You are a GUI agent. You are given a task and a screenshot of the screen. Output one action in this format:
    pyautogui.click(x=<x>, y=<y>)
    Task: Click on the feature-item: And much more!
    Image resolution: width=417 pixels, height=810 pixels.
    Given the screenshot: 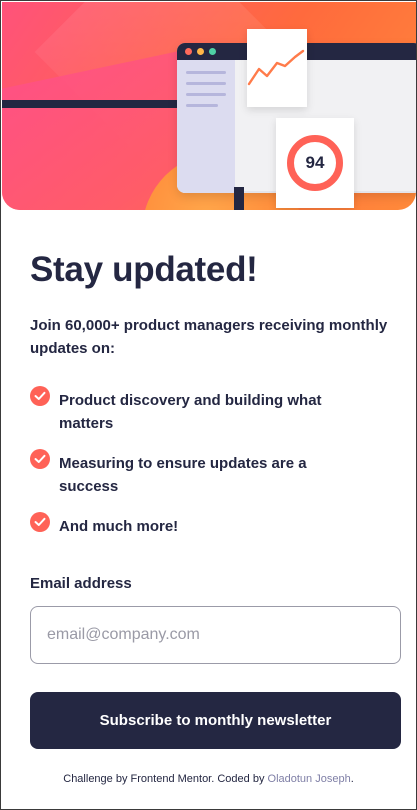 What is the action you would take?
    pyautogui.click(x=216, y=525)
    